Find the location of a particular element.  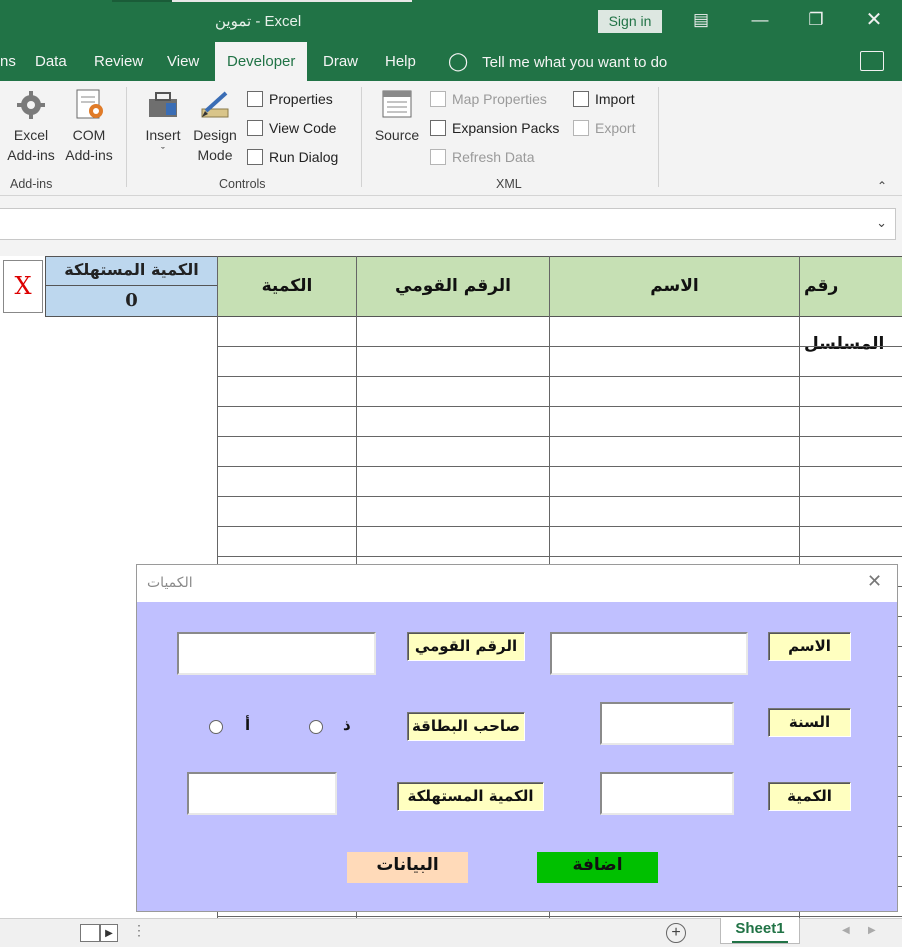

header-quantity: الكمية is located at coordinates (287, 286).